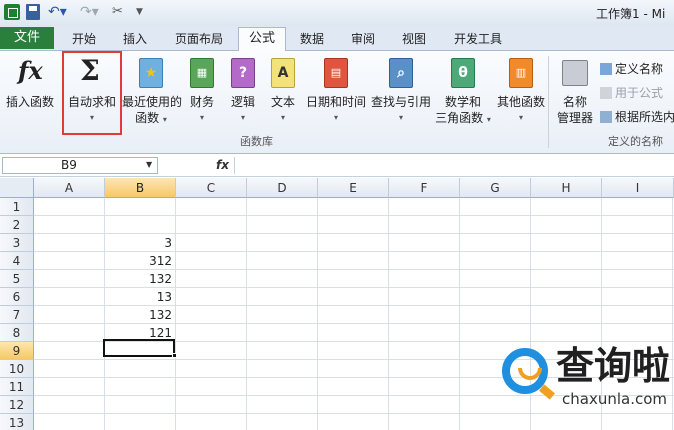 The width and height of the screenshot is (674, 430). What do you see at coordinates (363, 39) in the screenshot?
I see `tab-review: 审阅` at bounding box center [363, 39].